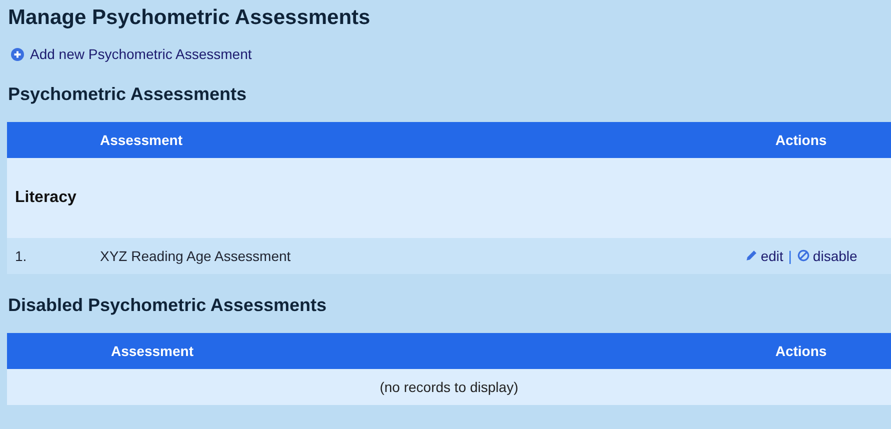 The image size is (891, 429). I want to click on section-heading: Psychometric Assessments, so click(128, 94).